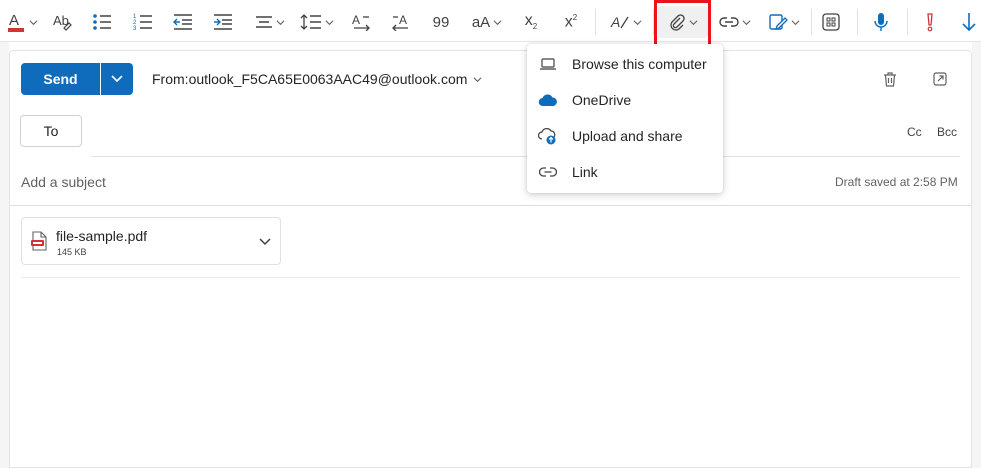  I want to click on pop-out-icon, so click(940, 79).